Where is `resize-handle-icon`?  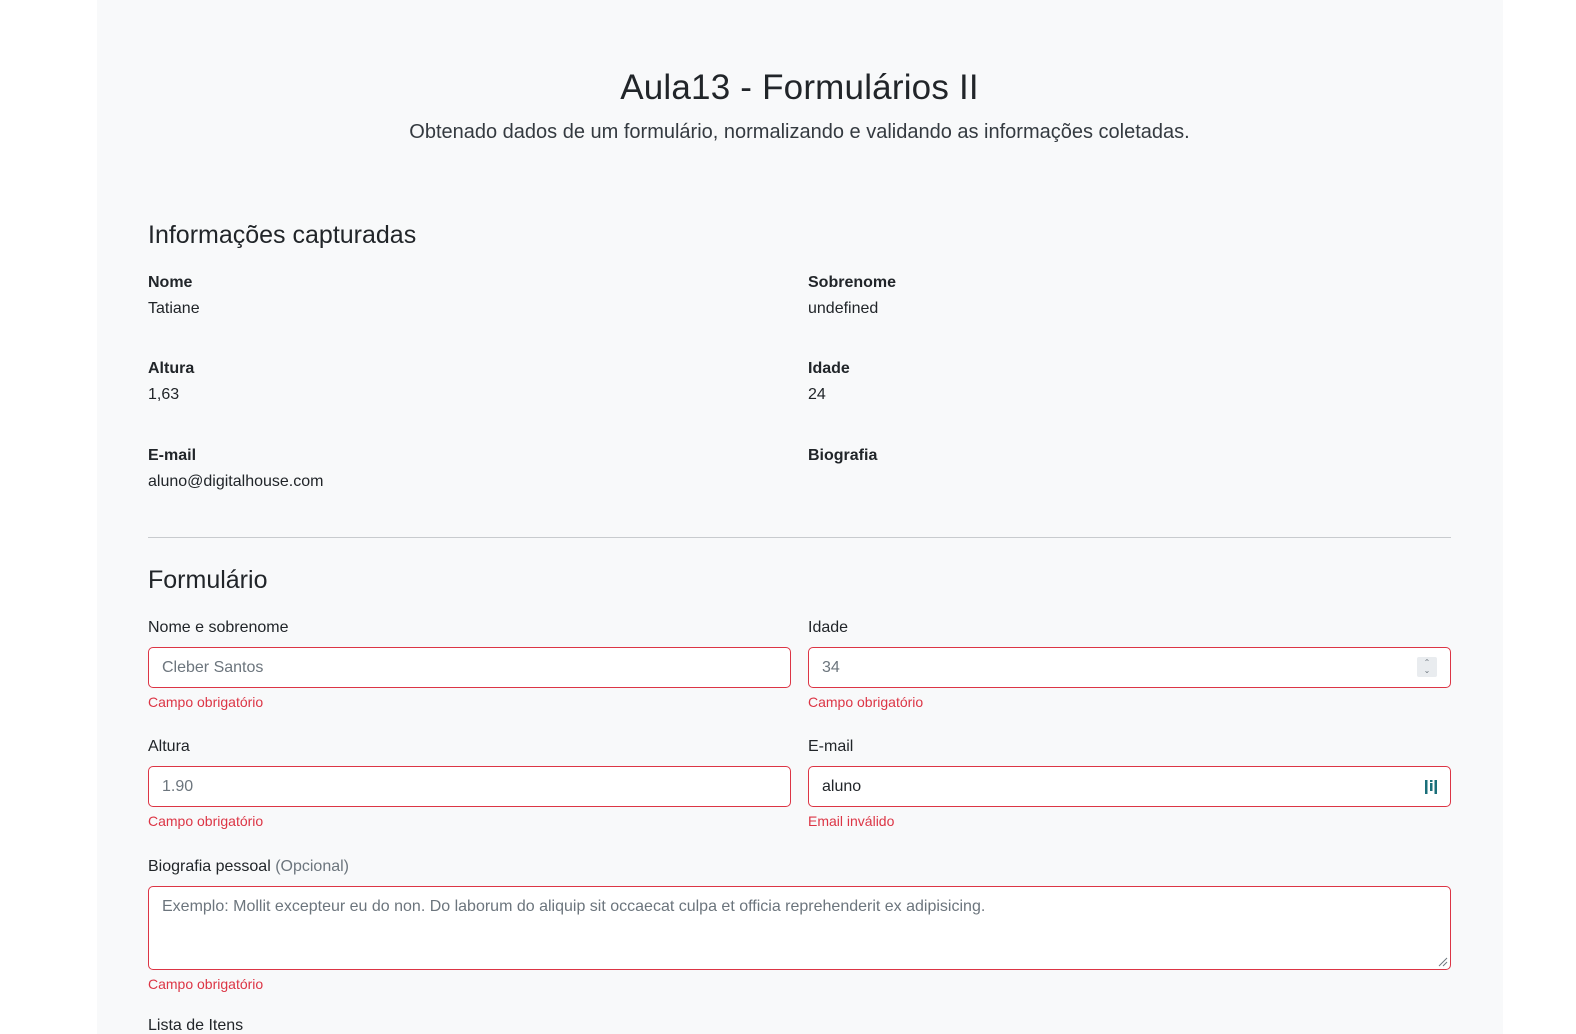 resize-handle-icon is located at coordinates (1442, 961).